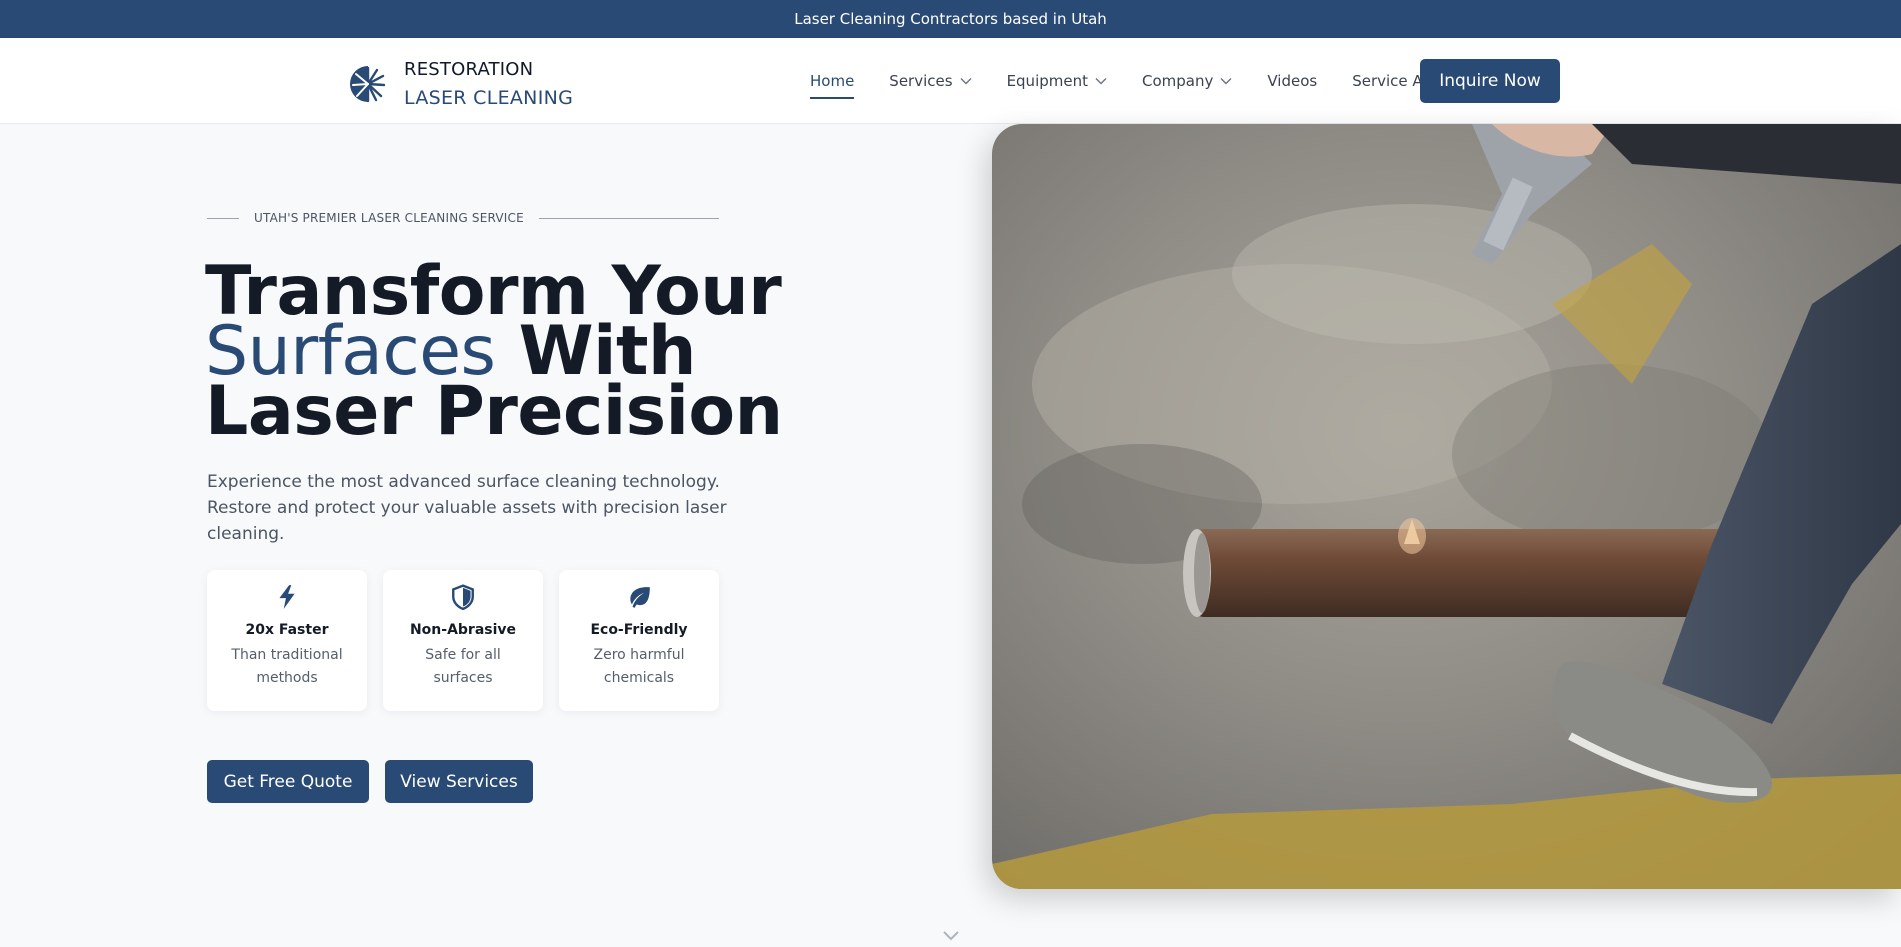  I want to click on announcement-text: Laser Cleaning Contractors based in Utah, so click(950, 19).